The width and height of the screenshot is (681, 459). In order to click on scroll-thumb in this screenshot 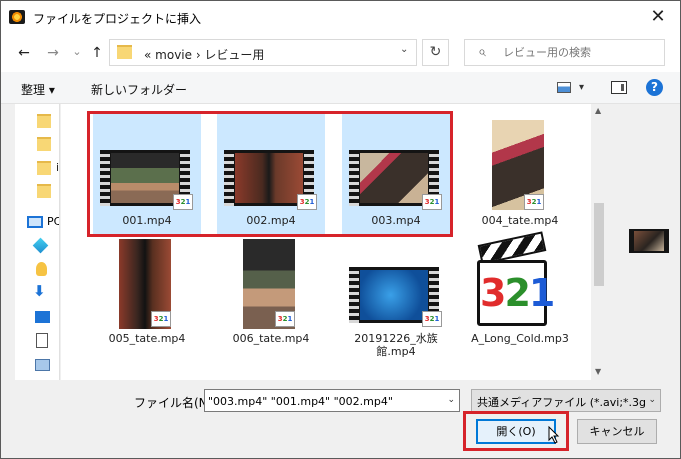, I will do `click(599, 244)`.